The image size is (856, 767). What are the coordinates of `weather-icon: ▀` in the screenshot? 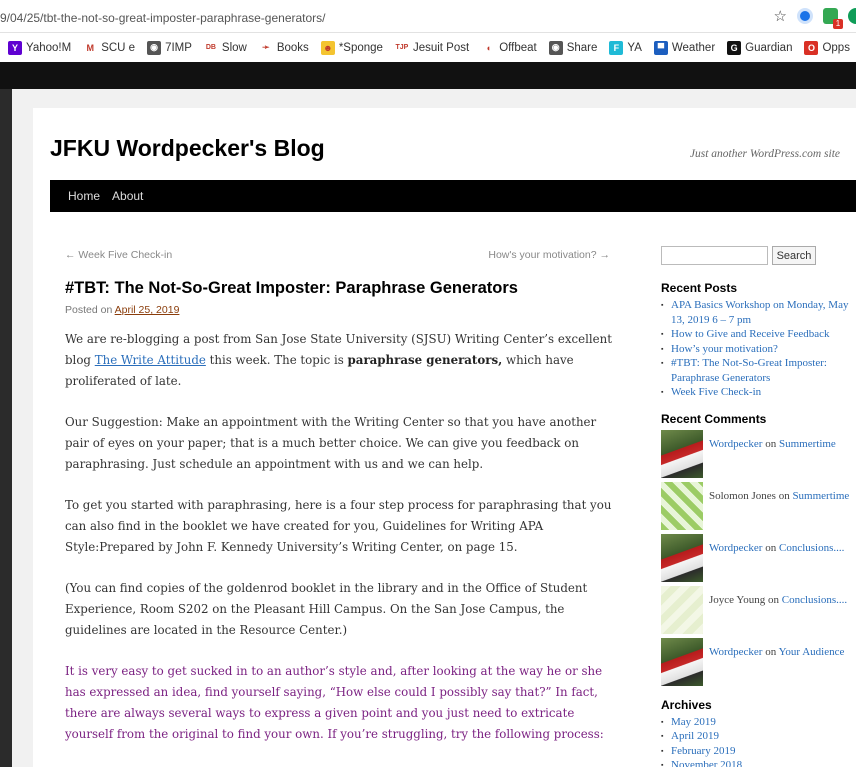 It's located at (660, 47).